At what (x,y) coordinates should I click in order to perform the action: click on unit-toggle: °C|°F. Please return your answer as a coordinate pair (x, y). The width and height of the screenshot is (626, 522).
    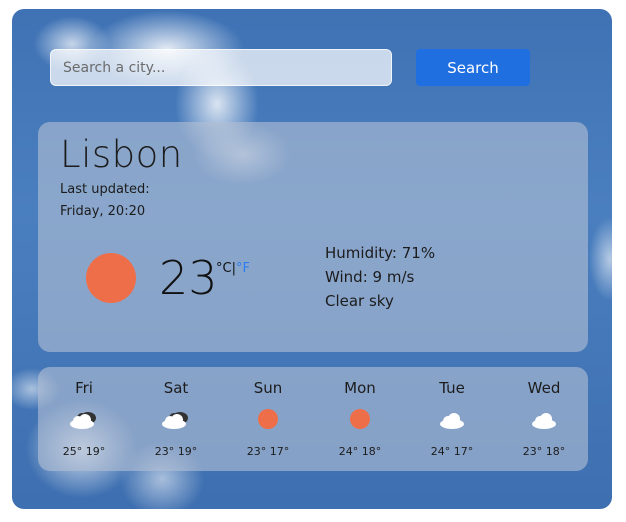
    Looking at the image, I should click on (233, 268).